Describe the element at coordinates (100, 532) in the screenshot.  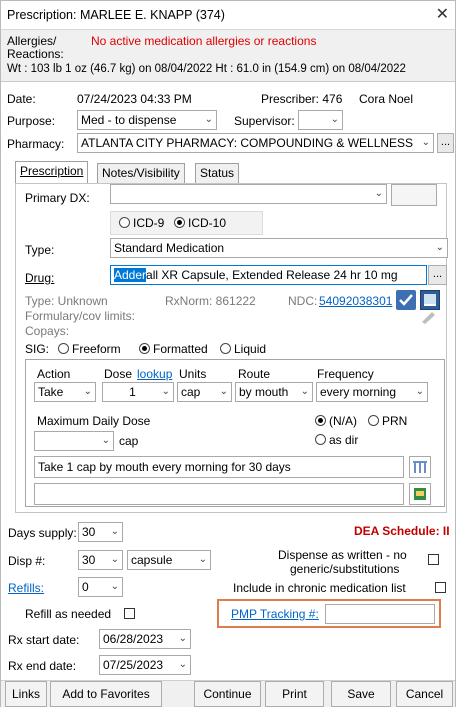
I see `days-supply-select: 30 ⌄` at that location.